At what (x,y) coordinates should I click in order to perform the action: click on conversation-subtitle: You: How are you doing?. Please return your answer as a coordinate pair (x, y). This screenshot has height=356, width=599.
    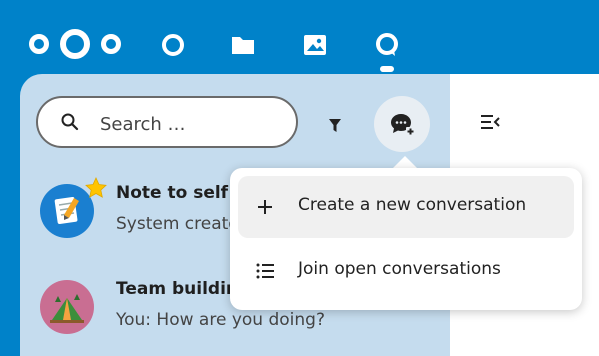
    Looking at the image, I should click on (220, 320).